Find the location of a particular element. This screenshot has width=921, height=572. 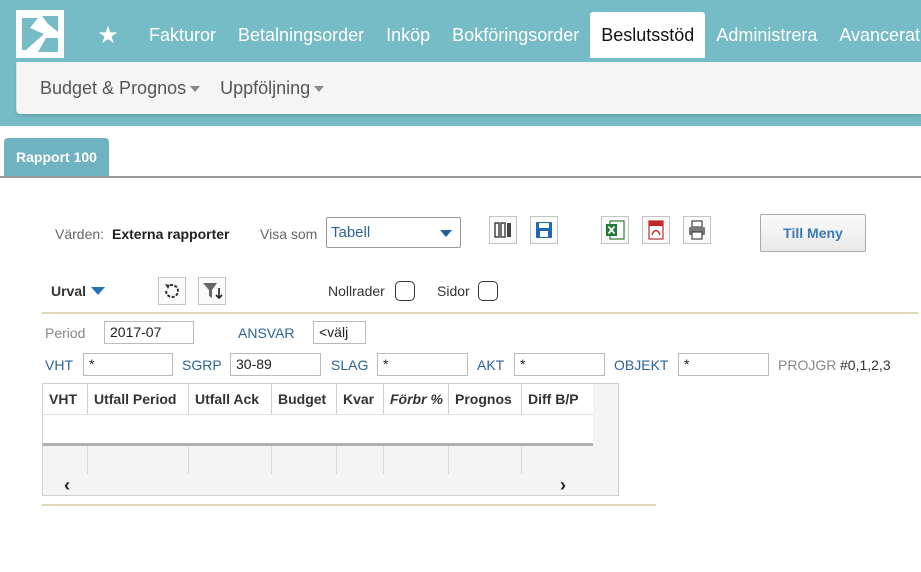

columns-icon is located at coordinates (502, 230).